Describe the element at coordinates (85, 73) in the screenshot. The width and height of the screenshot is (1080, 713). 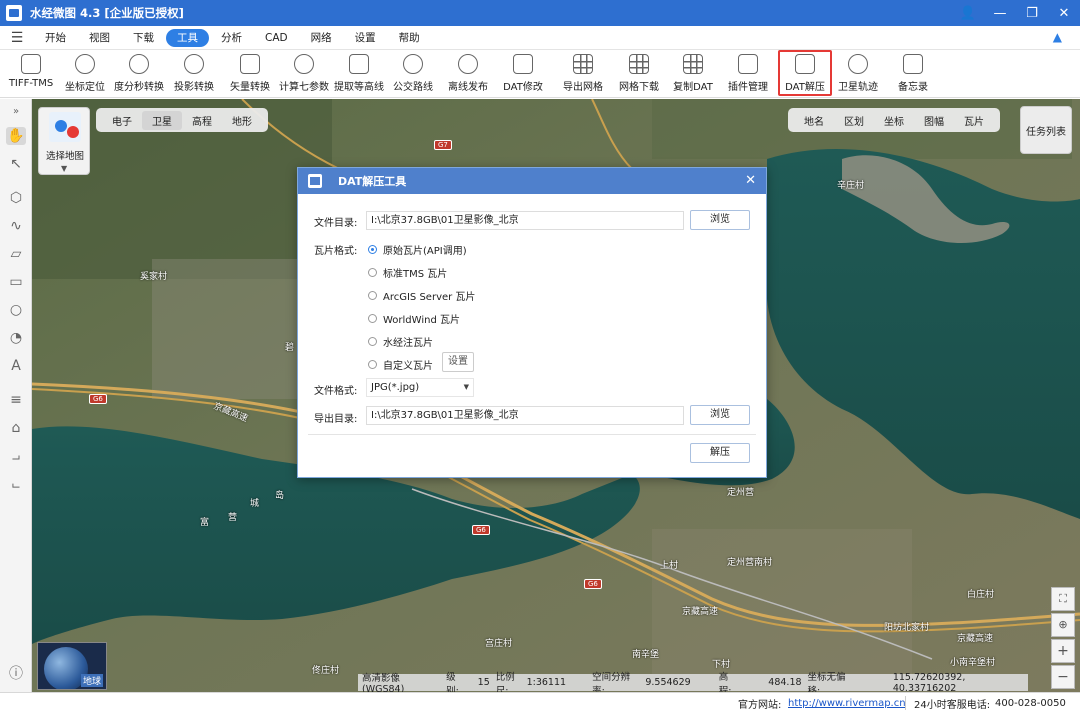
I see `toolbar-button: 坐标定位` at that location.